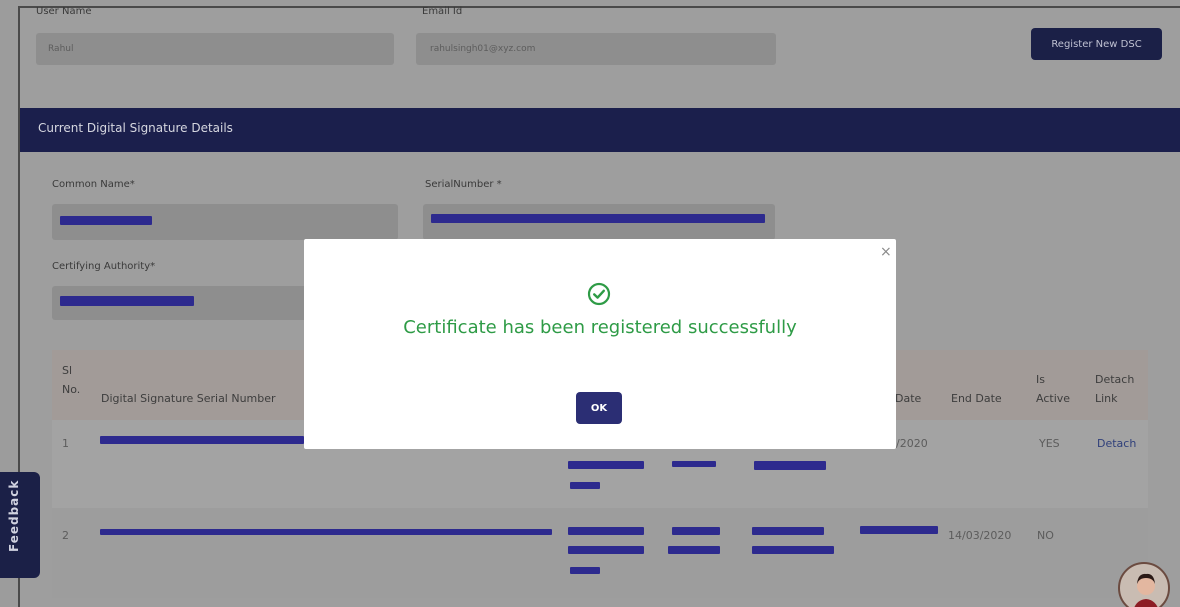 Image resolution: width=1180 pixels, height=607 pixels. I want to click on common-name-label: Common Name*, so click(93, 184).